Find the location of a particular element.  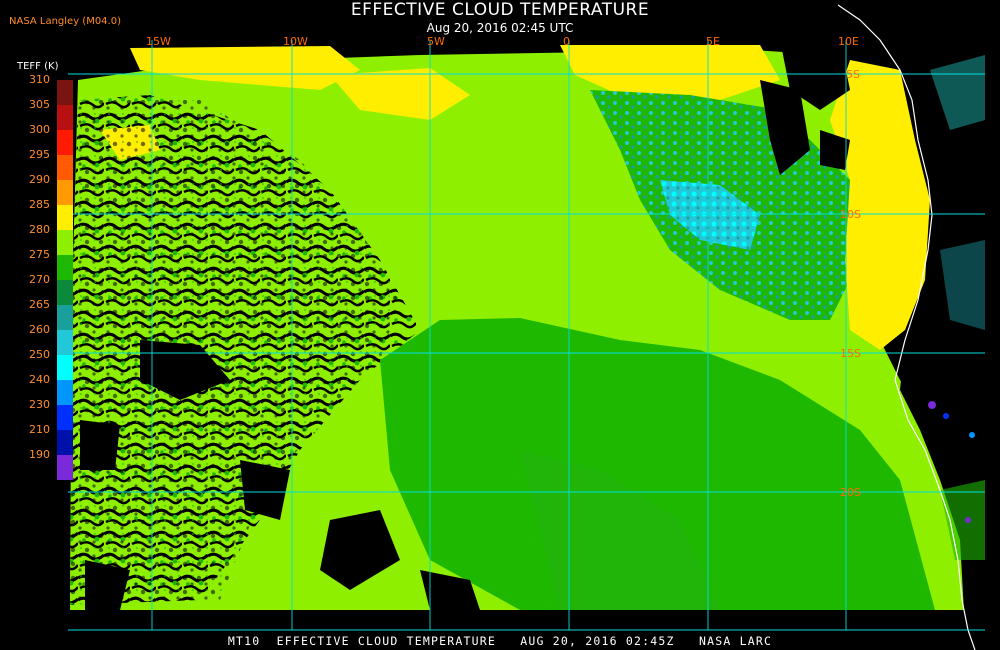

lon-label: 0 is located at coordinates (566, 41).